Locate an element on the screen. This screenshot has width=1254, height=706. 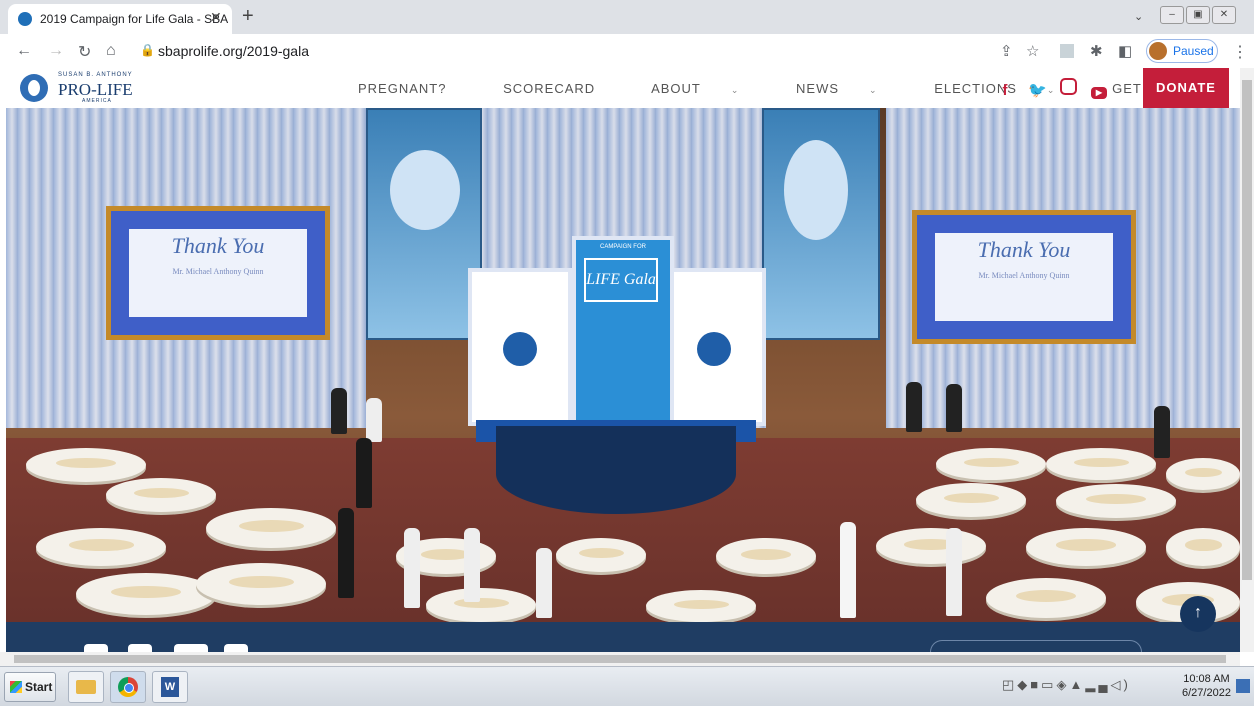
clock: 10:08 AM 6/27/2022 is located at coordinates (1206, 686).